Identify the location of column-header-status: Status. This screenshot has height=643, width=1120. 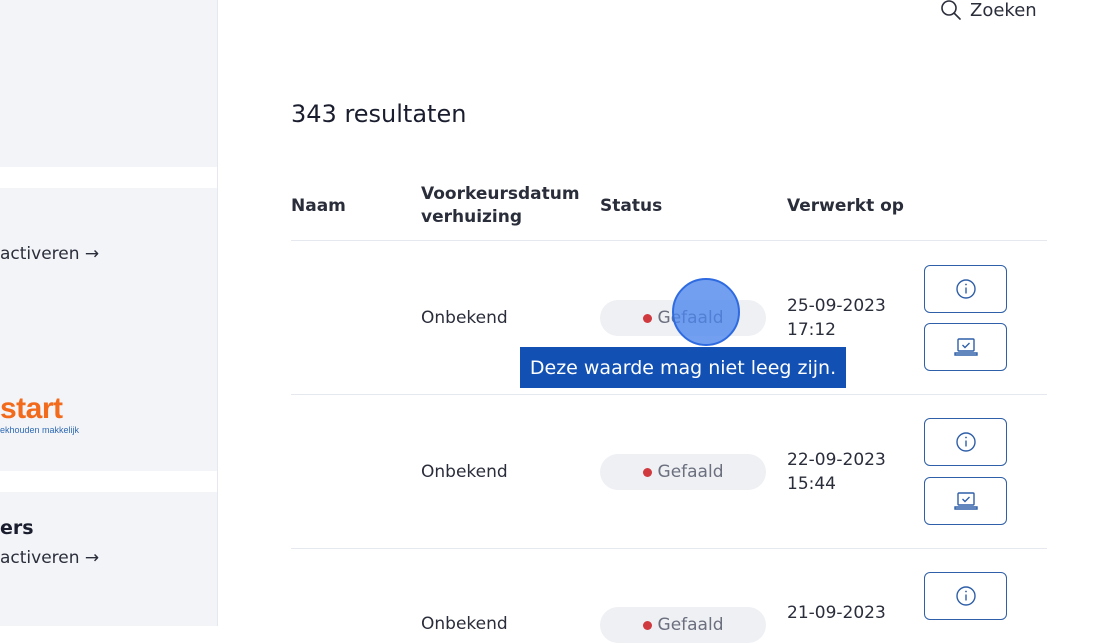
(631, 206).